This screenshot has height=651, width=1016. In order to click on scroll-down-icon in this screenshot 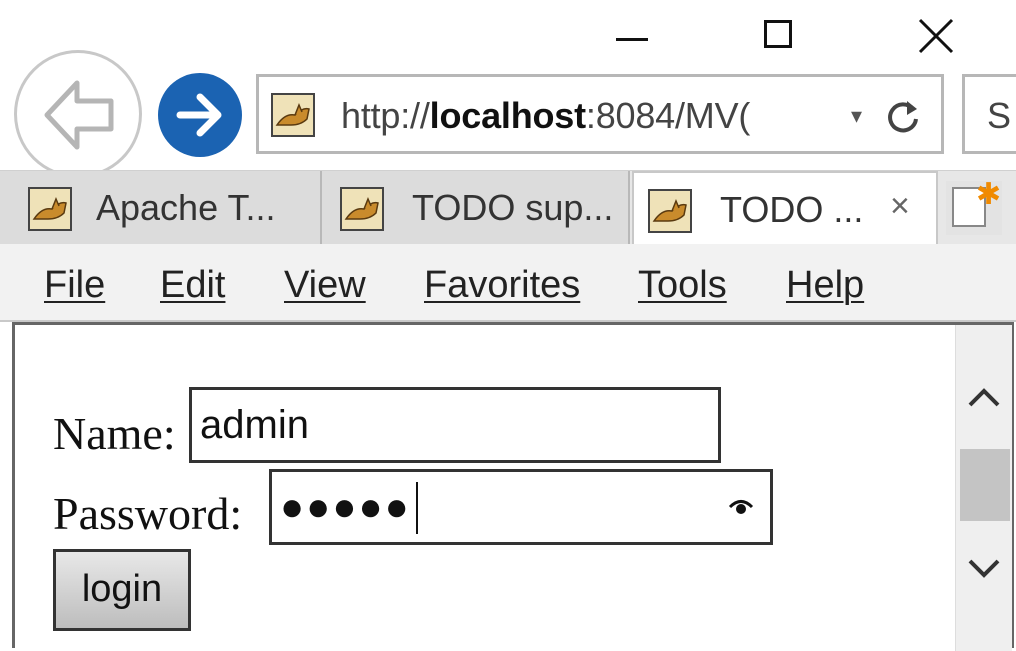, I will do `click(984, 569)`.